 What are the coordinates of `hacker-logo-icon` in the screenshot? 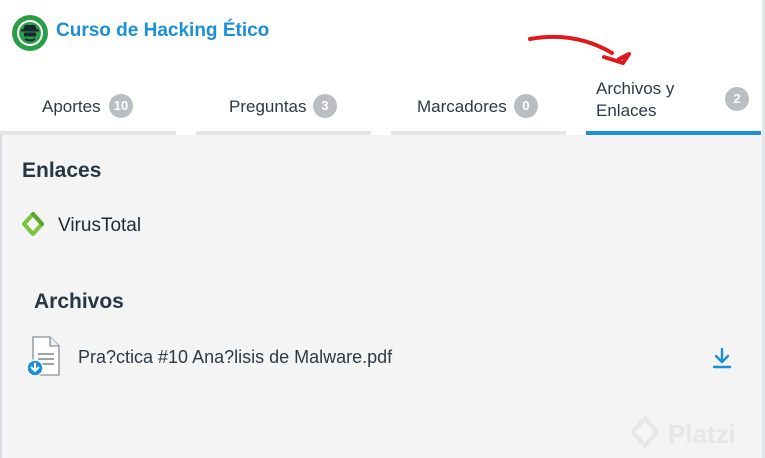 It's located at (30, 33).